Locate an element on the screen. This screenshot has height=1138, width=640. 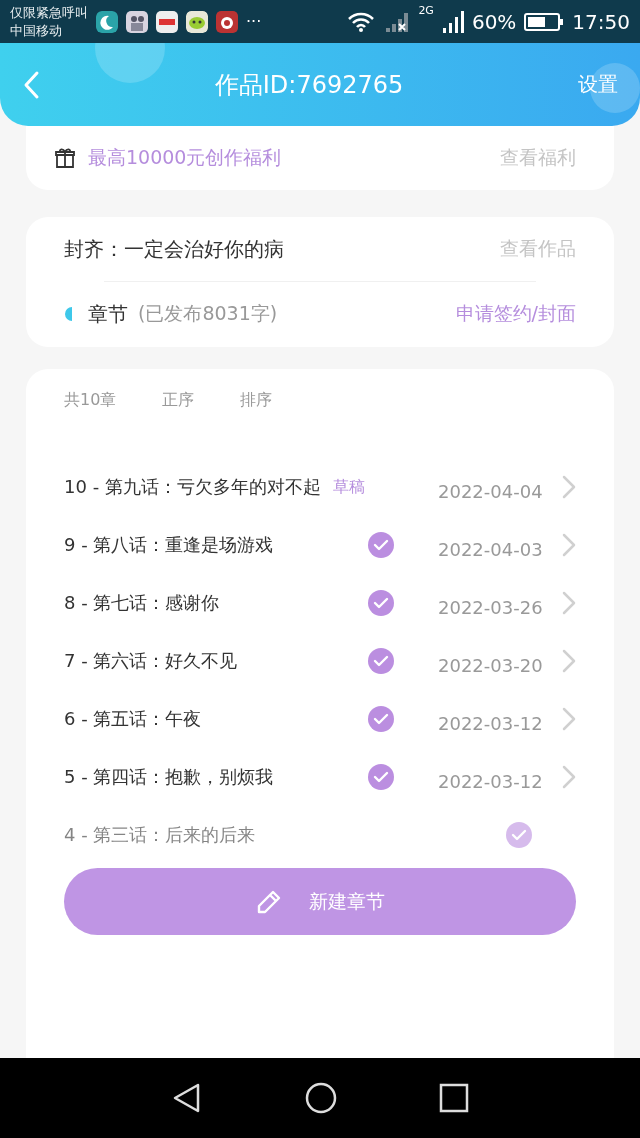
home-nav-icon is located at coordinates (321, 1098).